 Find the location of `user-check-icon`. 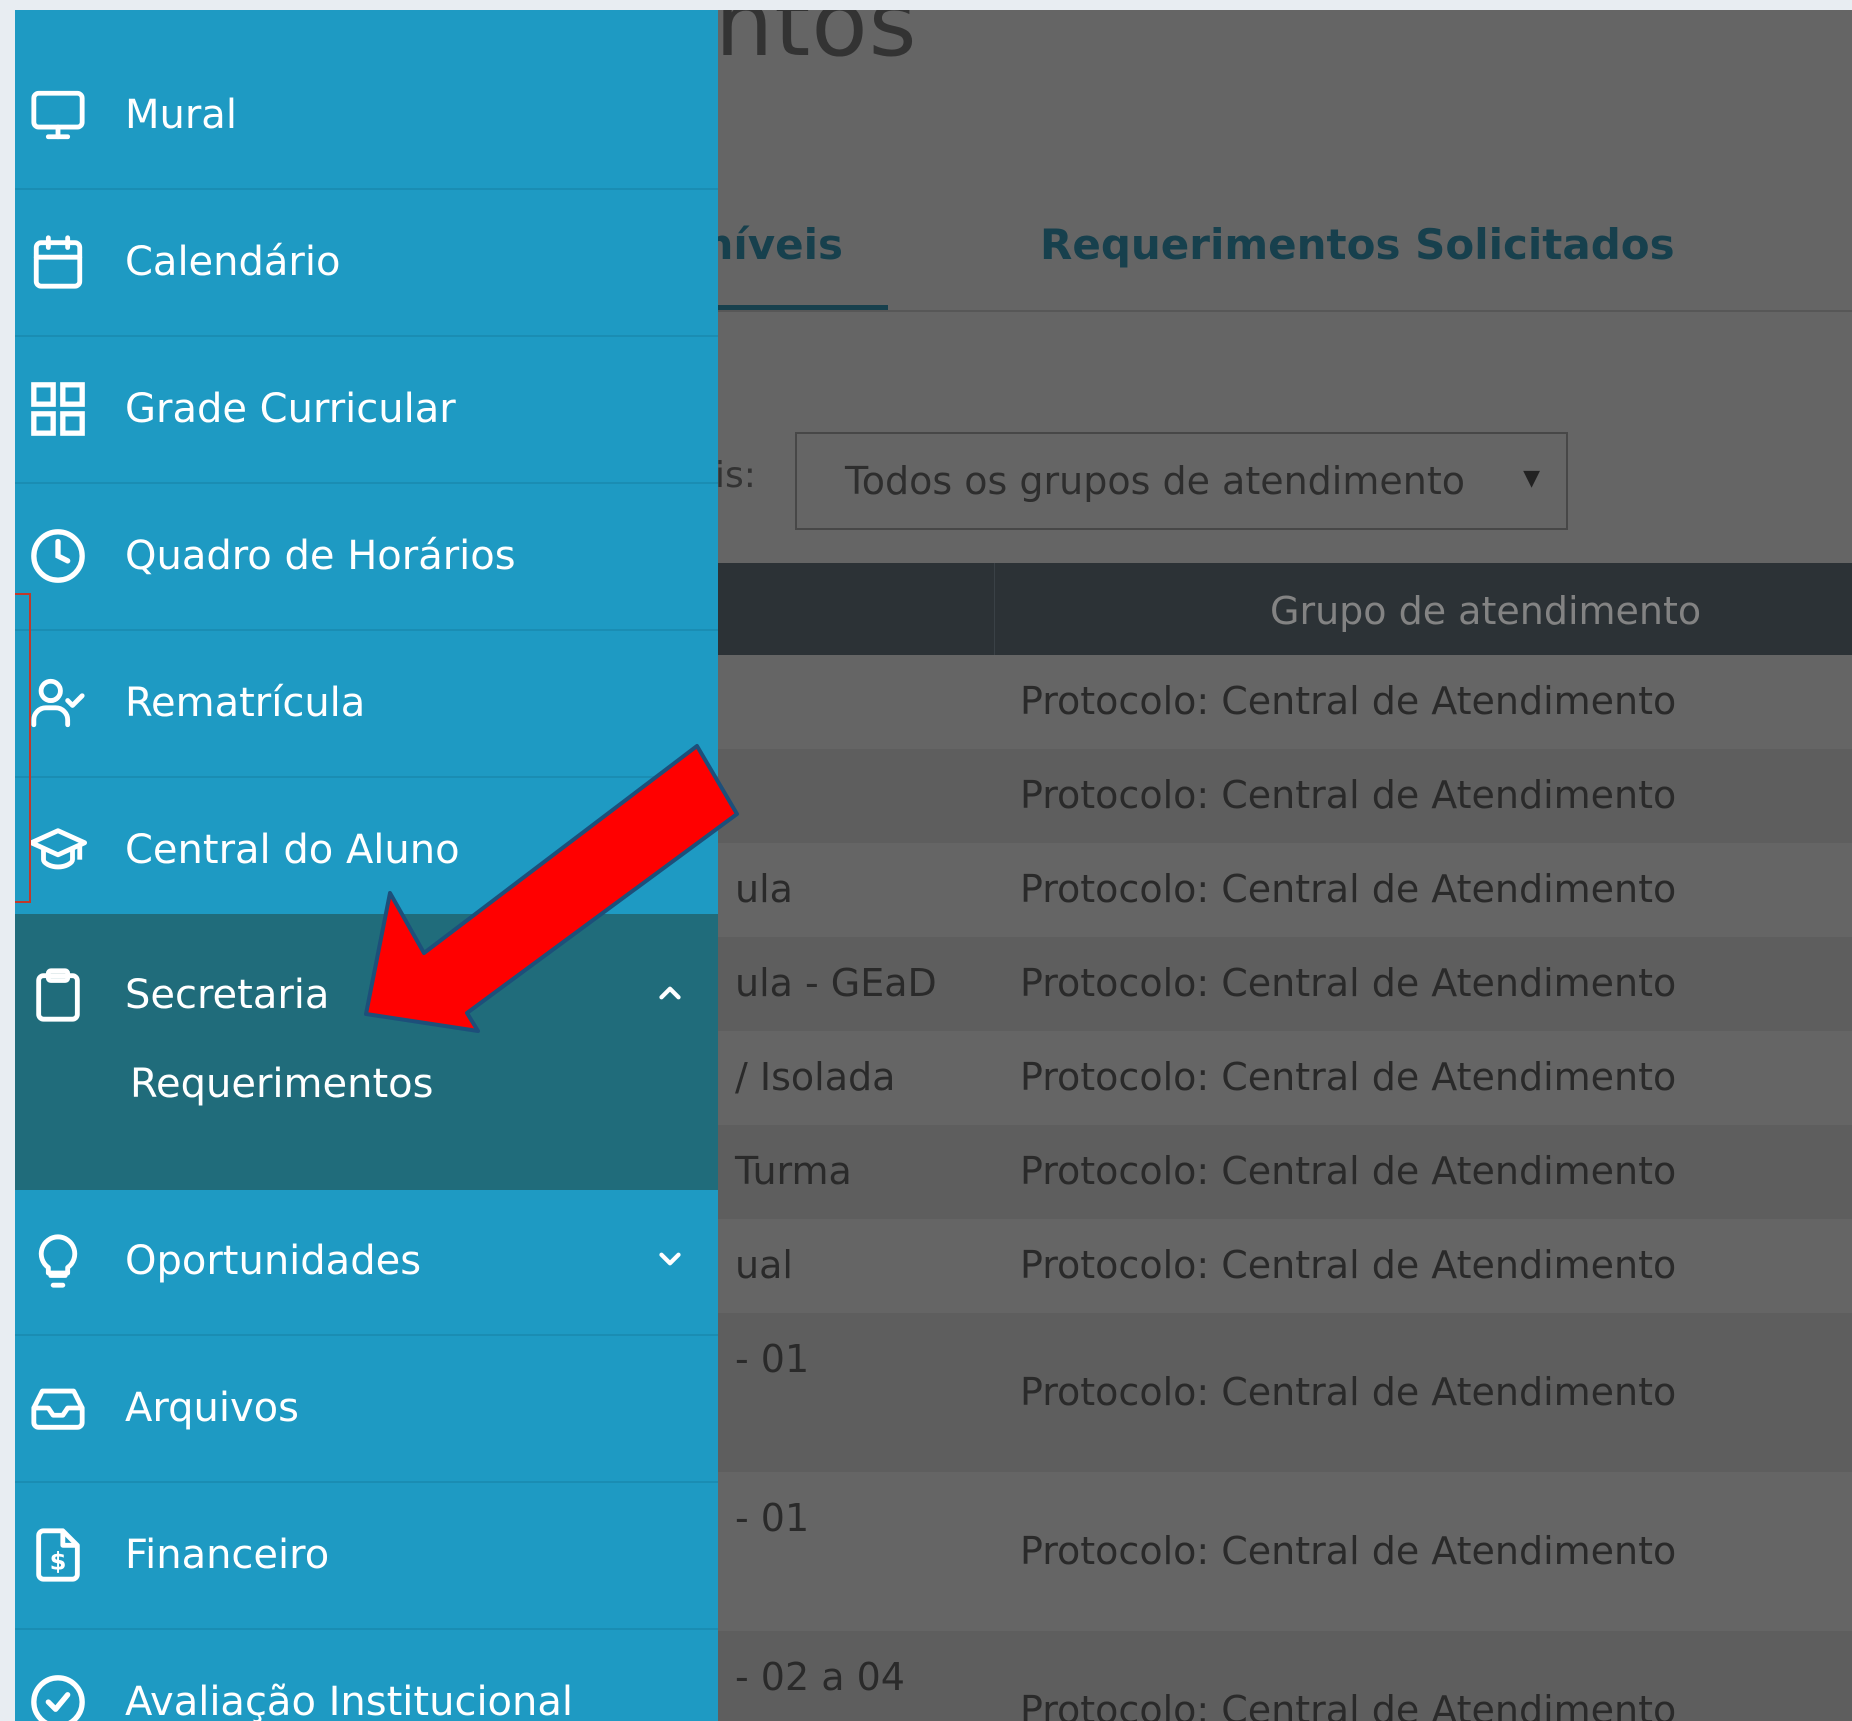

user-check-icon is located at coordinates (58, 703).